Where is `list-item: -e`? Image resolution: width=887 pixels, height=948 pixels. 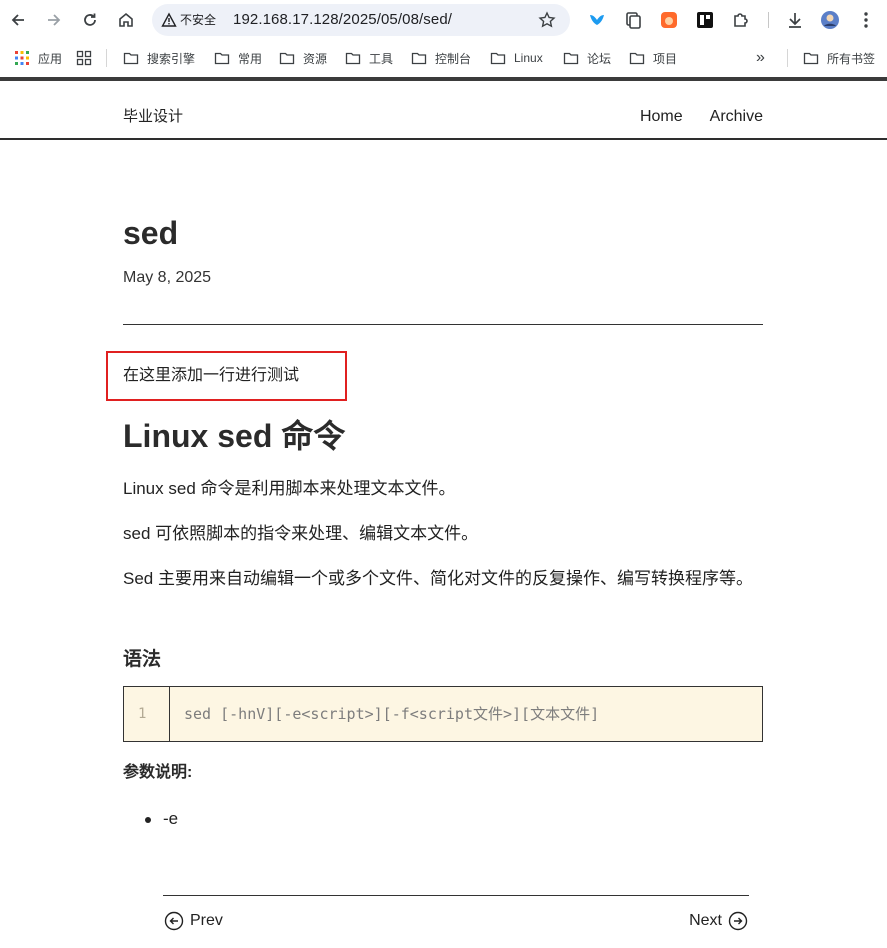 list-item: -e is located at coordinates (171, 818).